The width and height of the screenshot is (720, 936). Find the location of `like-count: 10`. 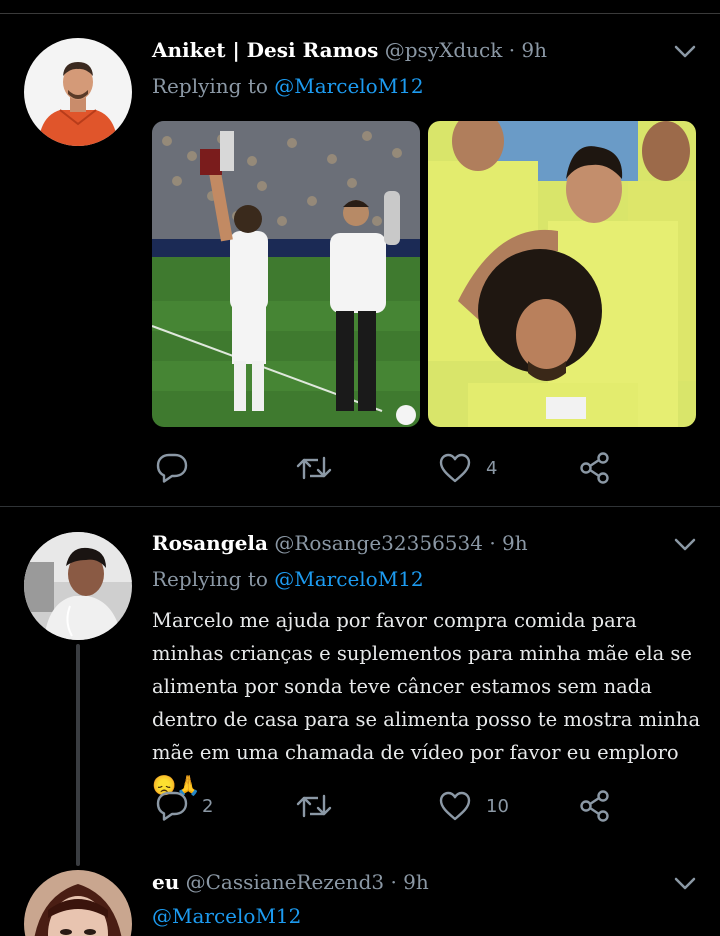

like-count: 10 is located at coordinates (497, 806).